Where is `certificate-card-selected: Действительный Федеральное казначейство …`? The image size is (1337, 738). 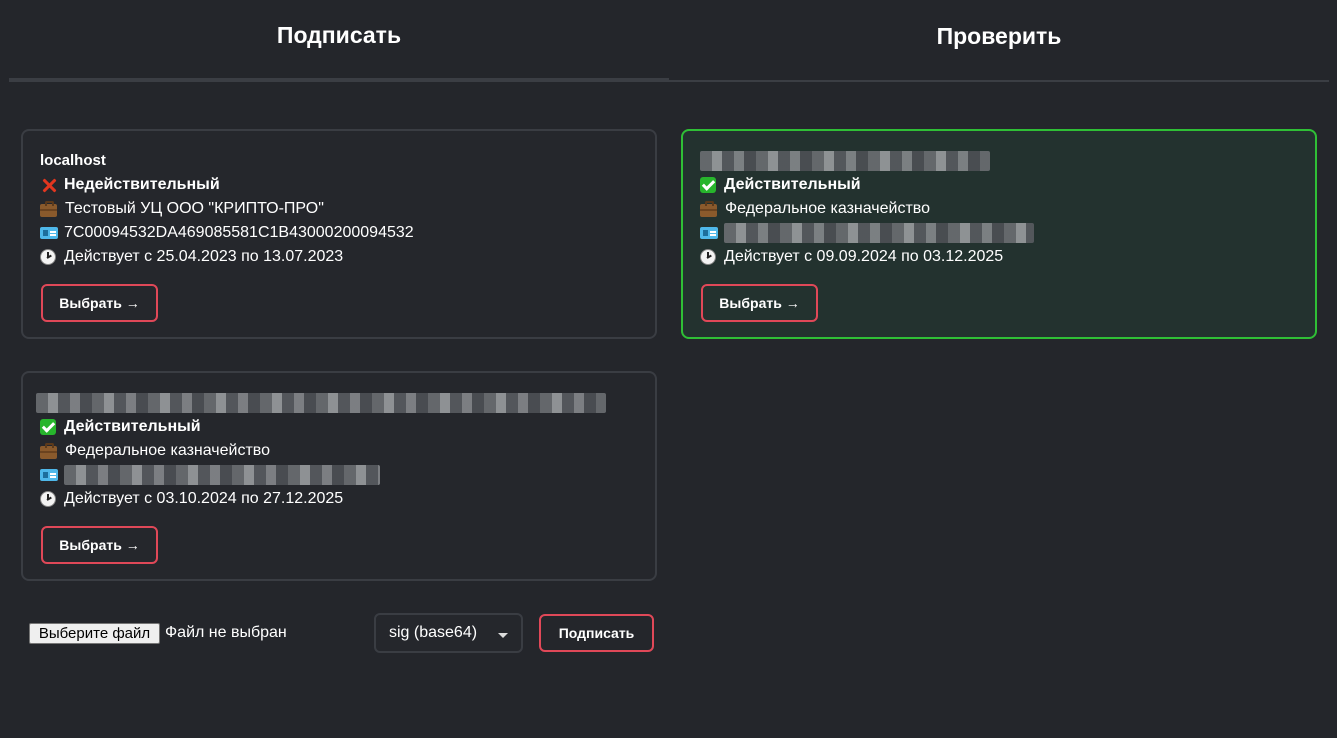 certificate-card-selected: Действительный Федеральное казначейство … is located at coordinates (999, 234).